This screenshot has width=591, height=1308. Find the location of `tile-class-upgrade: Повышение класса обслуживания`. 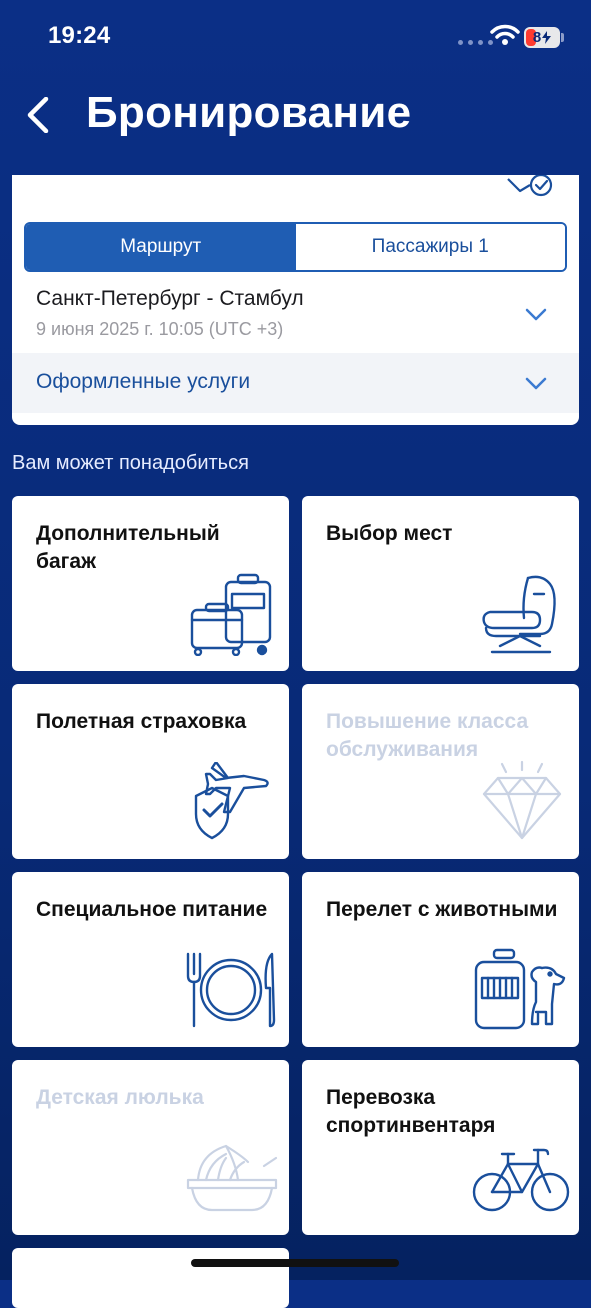

tile-class-upgrade: Повышение класса обслуживания is located at coordinates (440, 771).